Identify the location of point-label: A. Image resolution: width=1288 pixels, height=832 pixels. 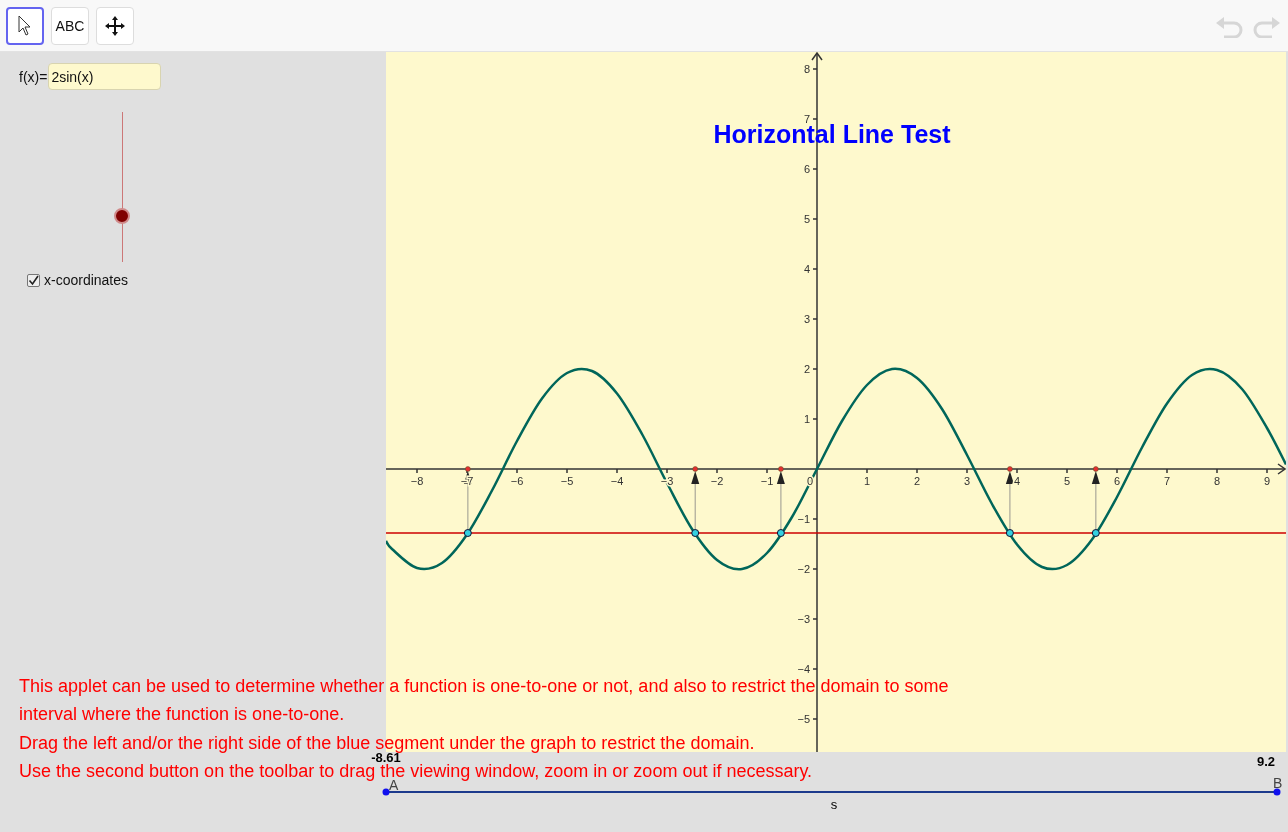
(394, 785).